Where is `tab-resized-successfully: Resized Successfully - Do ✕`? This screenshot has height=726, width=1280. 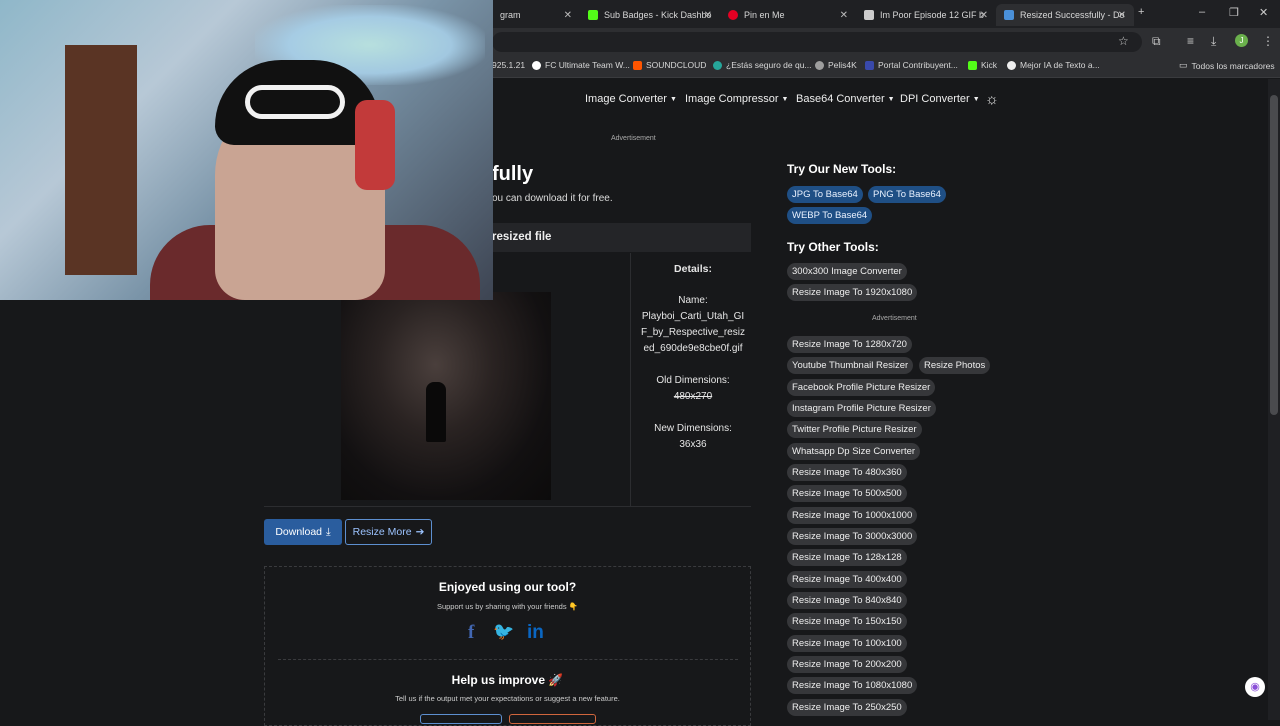 tab-resized-successfully: Resized Successfully - Do ✕ is located at coordinates (1065, 15).